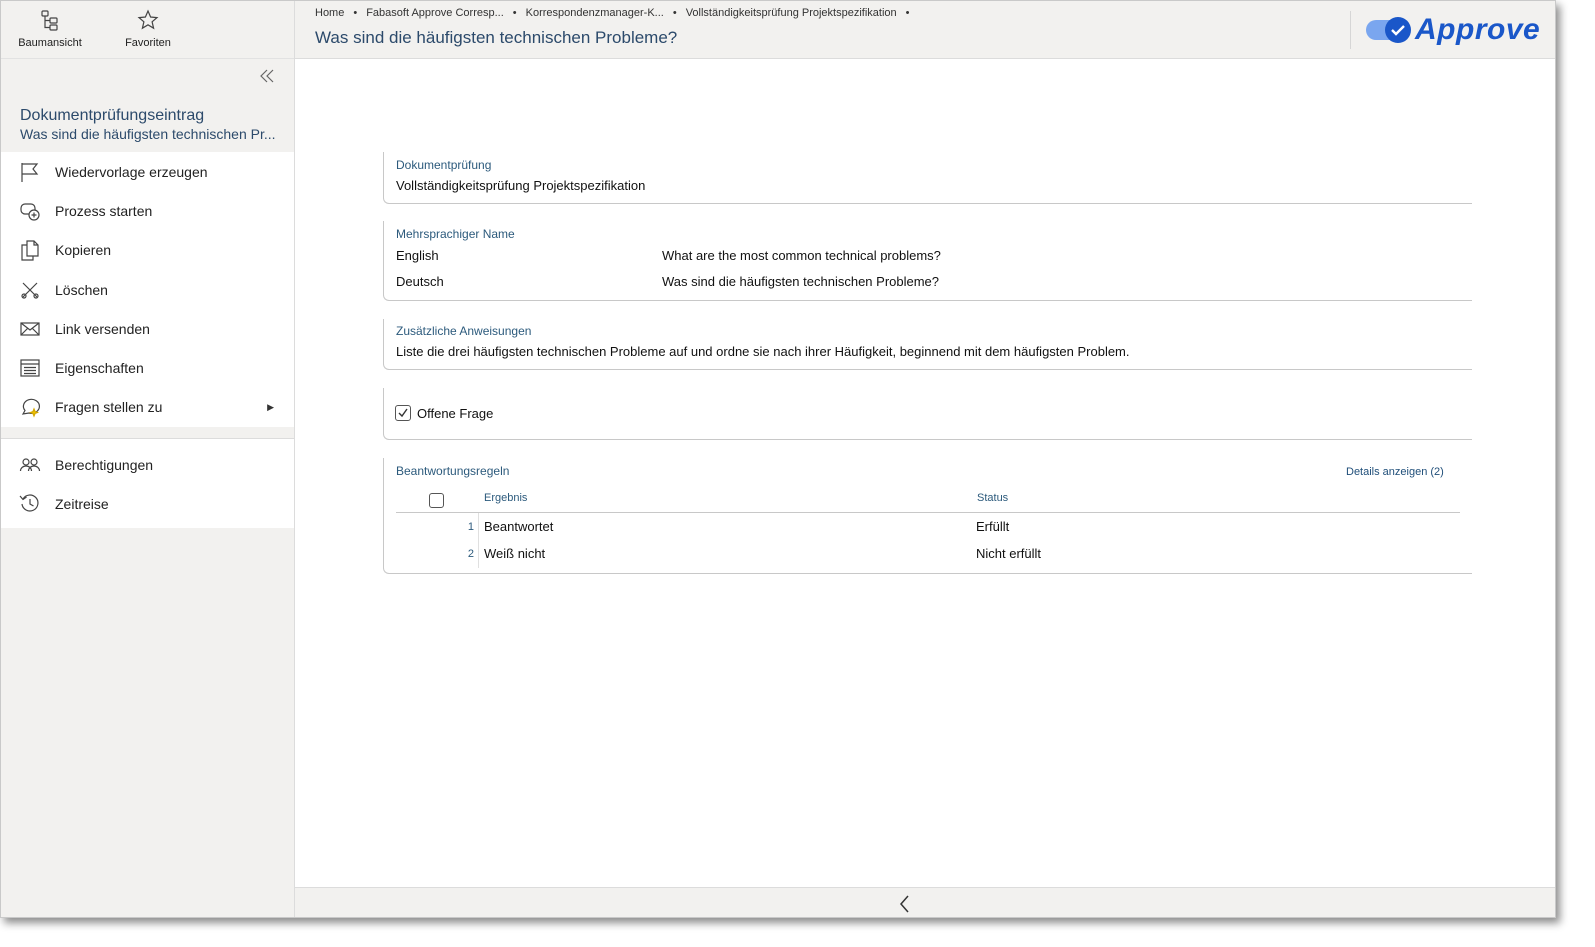  Describe the element at coordinates (992, 526) in the screenshot. I see `rule-status: Erfüllt` at that location.